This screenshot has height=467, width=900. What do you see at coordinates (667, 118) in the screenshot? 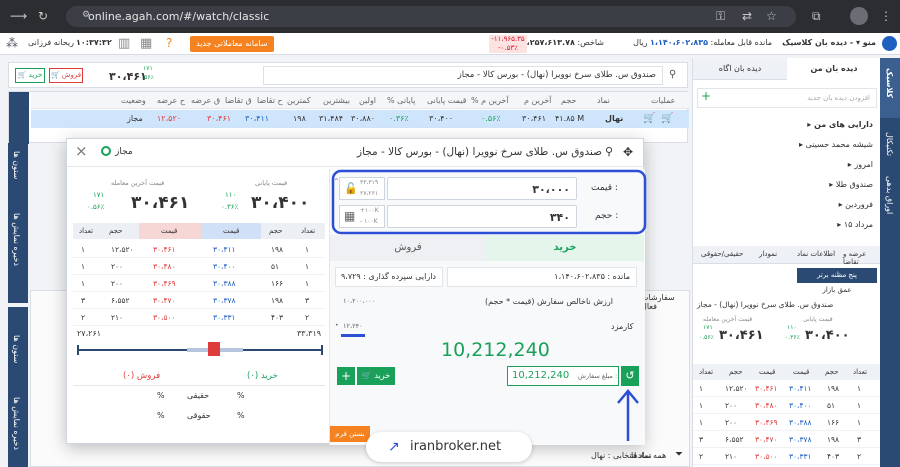
I see `row-sell-cart-icon: 🛒` at bounding box center [667, 118].